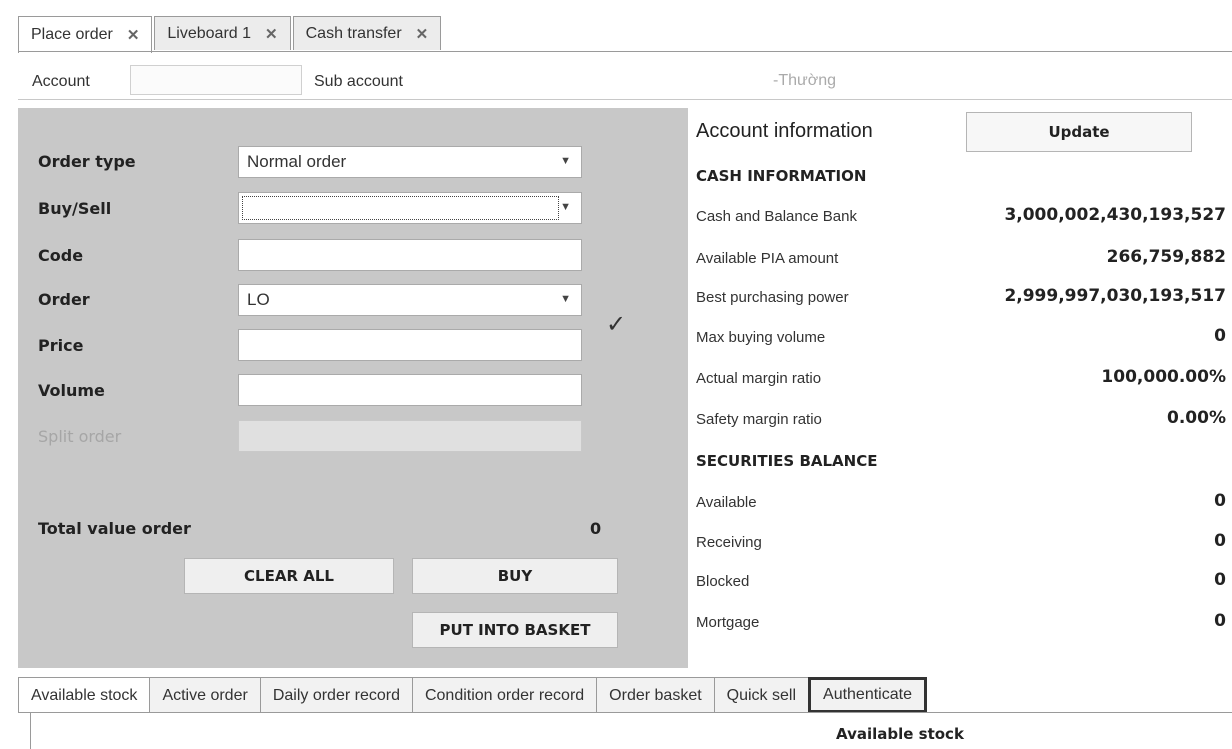 Image resolution: width=1232 pixels, height=749 pixels. Describe the element at coordinates (867, 695) in the screenshot. I see `tab-authenticate: Authenticate` at that location.